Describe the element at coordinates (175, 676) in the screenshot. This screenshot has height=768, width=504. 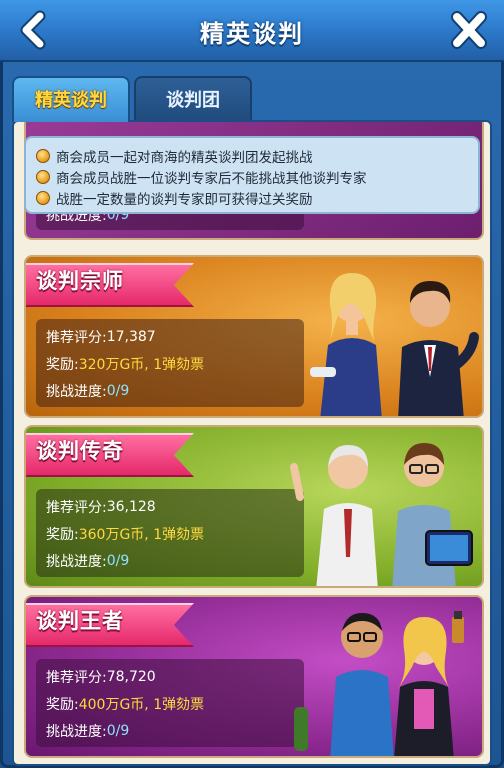
I see `score-row: 推荐评分: 78,720` at that location.